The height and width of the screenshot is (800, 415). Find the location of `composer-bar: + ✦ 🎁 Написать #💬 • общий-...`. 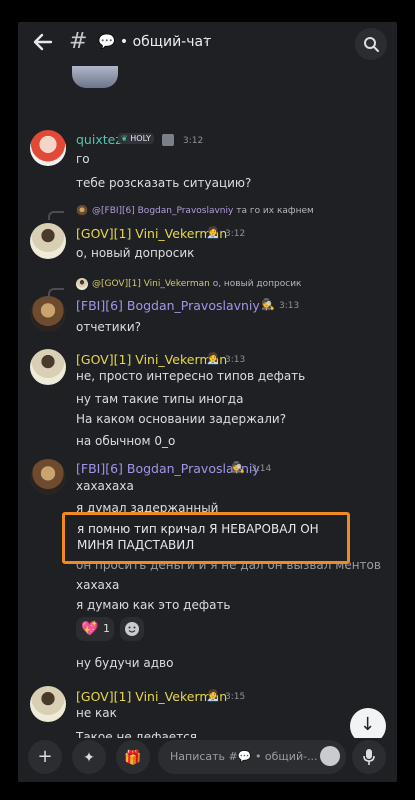

composer-bar: + ✦ 🎁 Написать #💬 • общий-... is located at coordinates (207, 760).